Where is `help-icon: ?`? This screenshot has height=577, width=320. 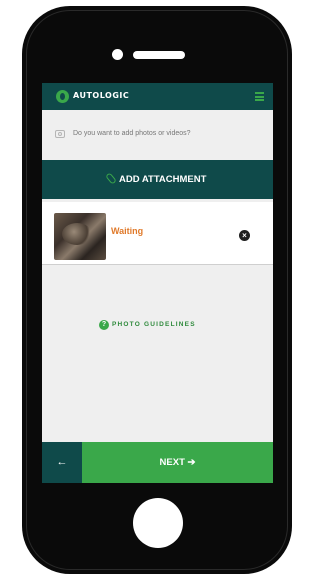 help-icon: ? is located at coordinates (104, 324).